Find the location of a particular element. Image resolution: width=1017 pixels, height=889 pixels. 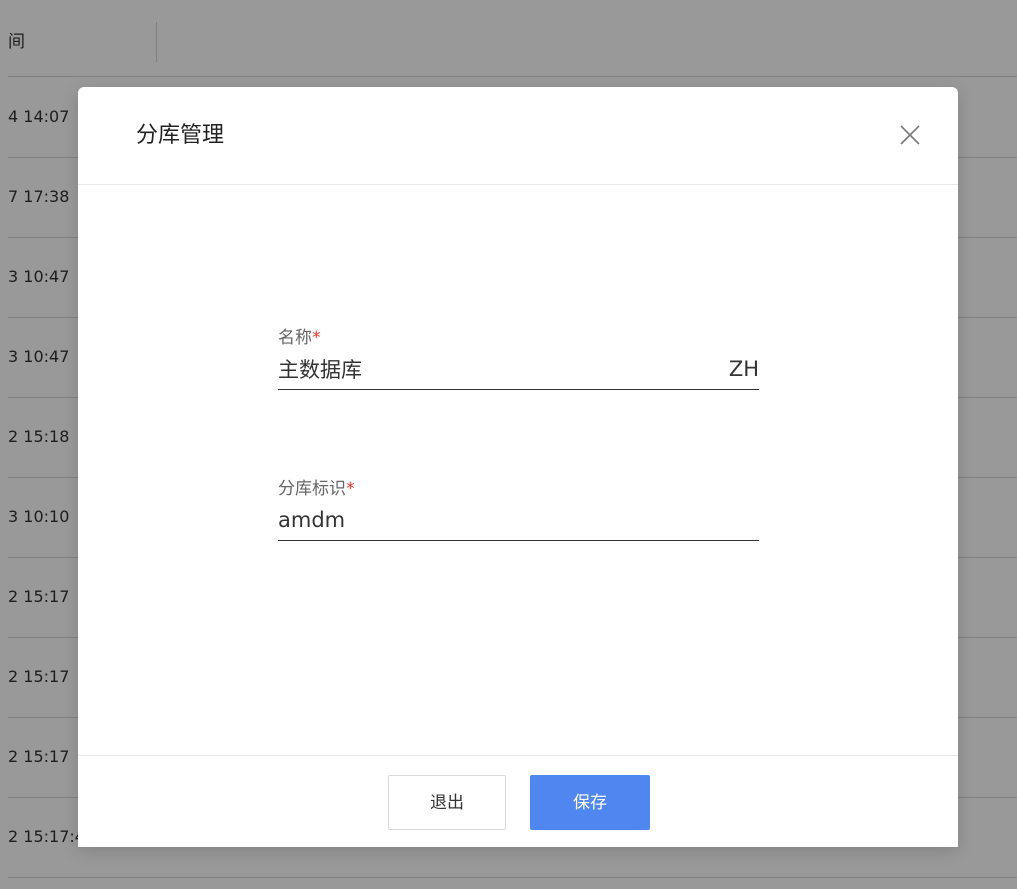

dialog-footer: 退出 保存 is located at coordinates (518, 801).